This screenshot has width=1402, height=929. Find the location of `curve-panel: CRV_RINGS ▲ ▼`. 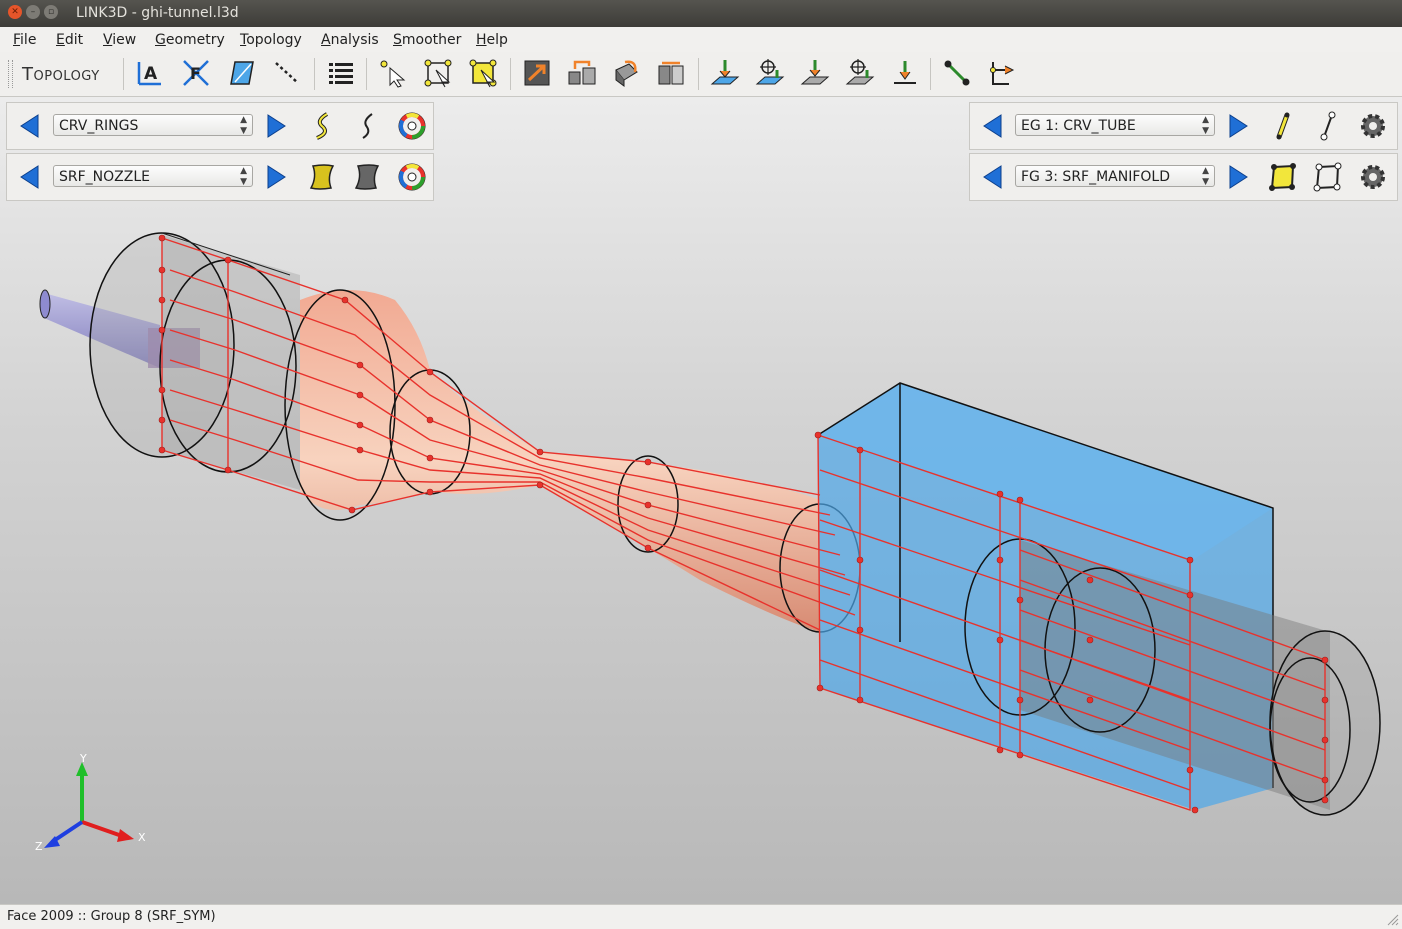

curve-panel: CRV_RINGS ▲ ▼ is located at coordinates (220, 126).